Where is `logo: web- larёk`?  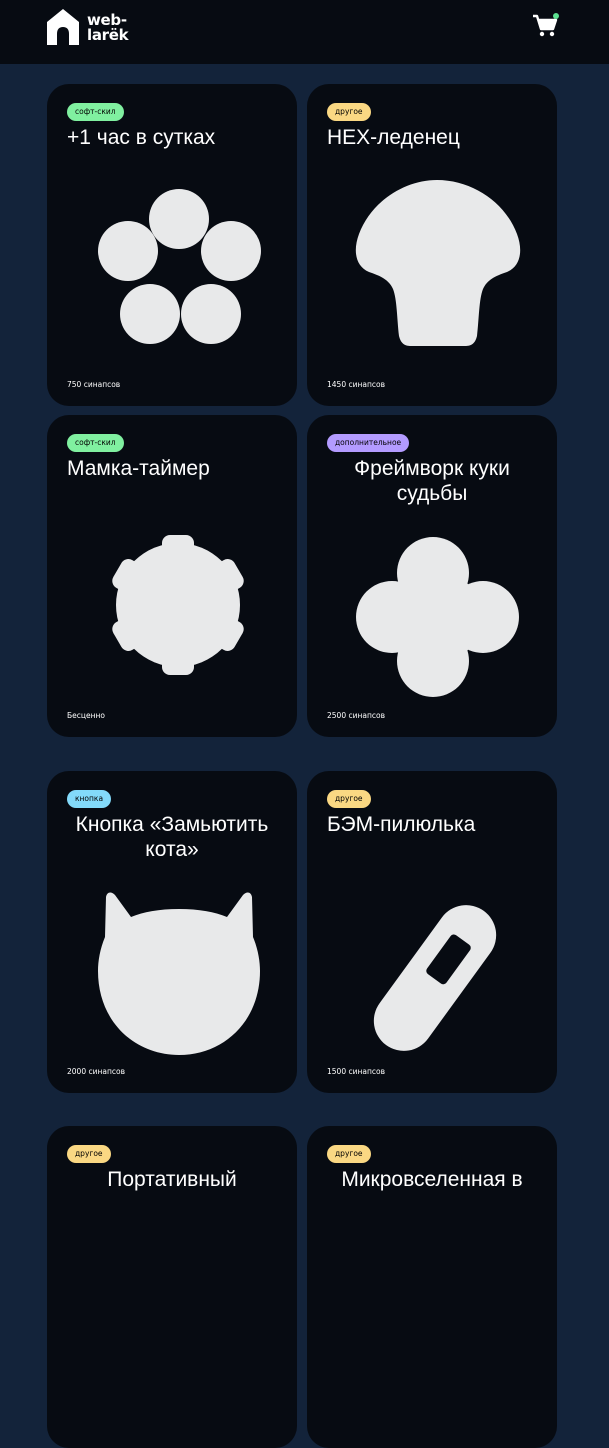 logo: web- larёk is located at coordinates (91, 28).